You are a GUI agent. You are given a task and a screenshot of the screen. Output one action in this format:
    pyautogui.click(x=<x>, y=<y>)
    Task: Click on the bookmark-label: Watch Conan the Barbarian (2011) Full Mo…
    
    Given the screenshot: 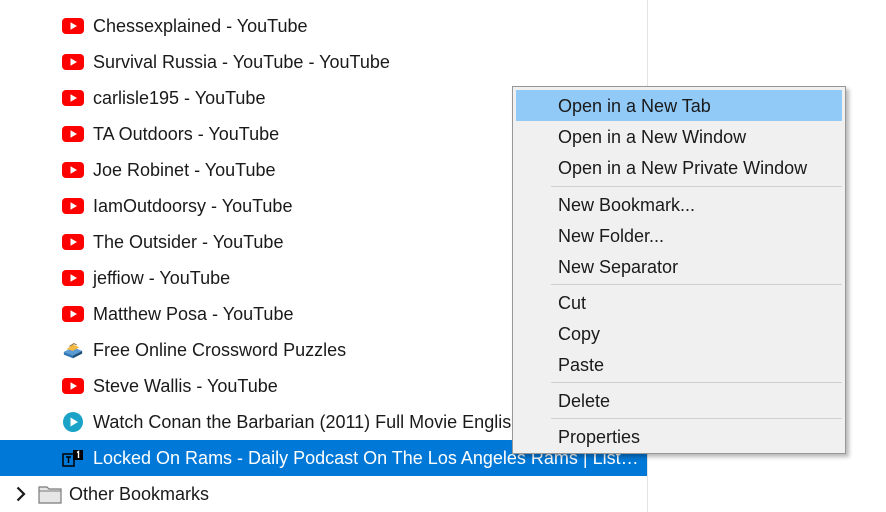 What is the action you would take?
    pyautogui.click(x=307, y=422)
    